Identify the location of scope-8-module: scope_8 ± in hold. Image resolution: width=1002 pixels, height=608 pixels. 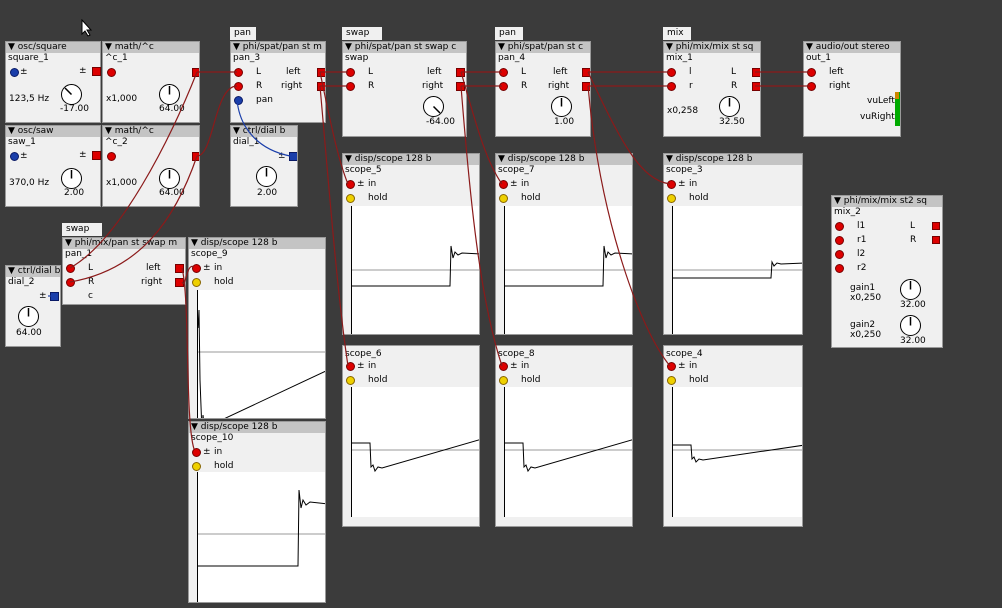
(564, 436).